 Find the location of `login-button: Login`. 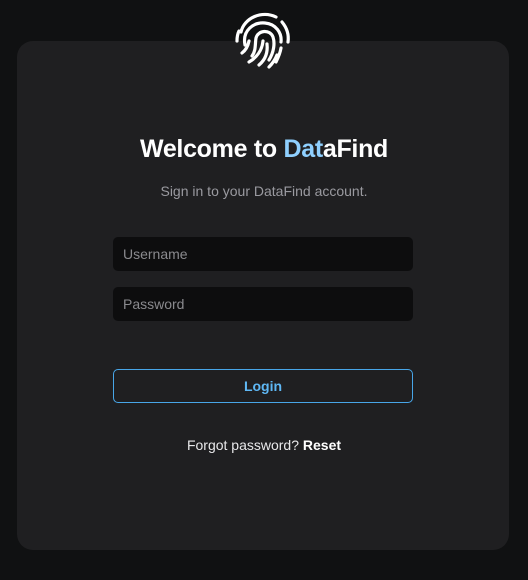

login-button: Login is located at coordinates (263, 386).